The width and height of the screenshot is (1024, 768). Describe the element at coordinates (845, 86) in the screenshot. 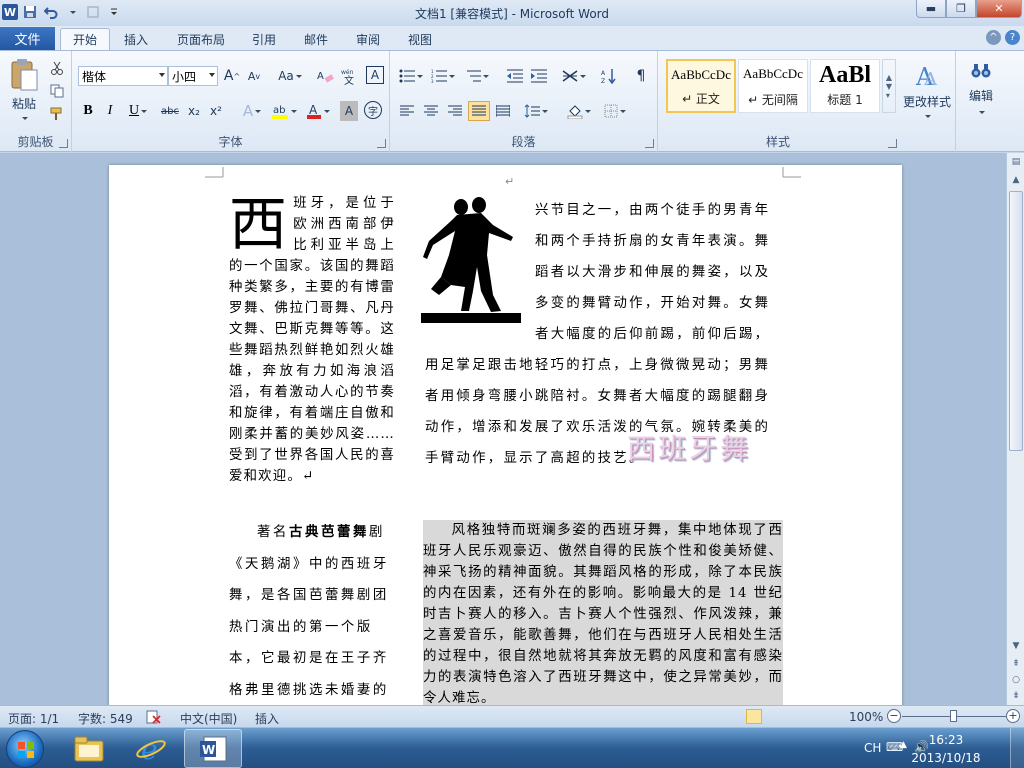

I see `style-tile-heading-1: AaBl 标题 1` at that location.